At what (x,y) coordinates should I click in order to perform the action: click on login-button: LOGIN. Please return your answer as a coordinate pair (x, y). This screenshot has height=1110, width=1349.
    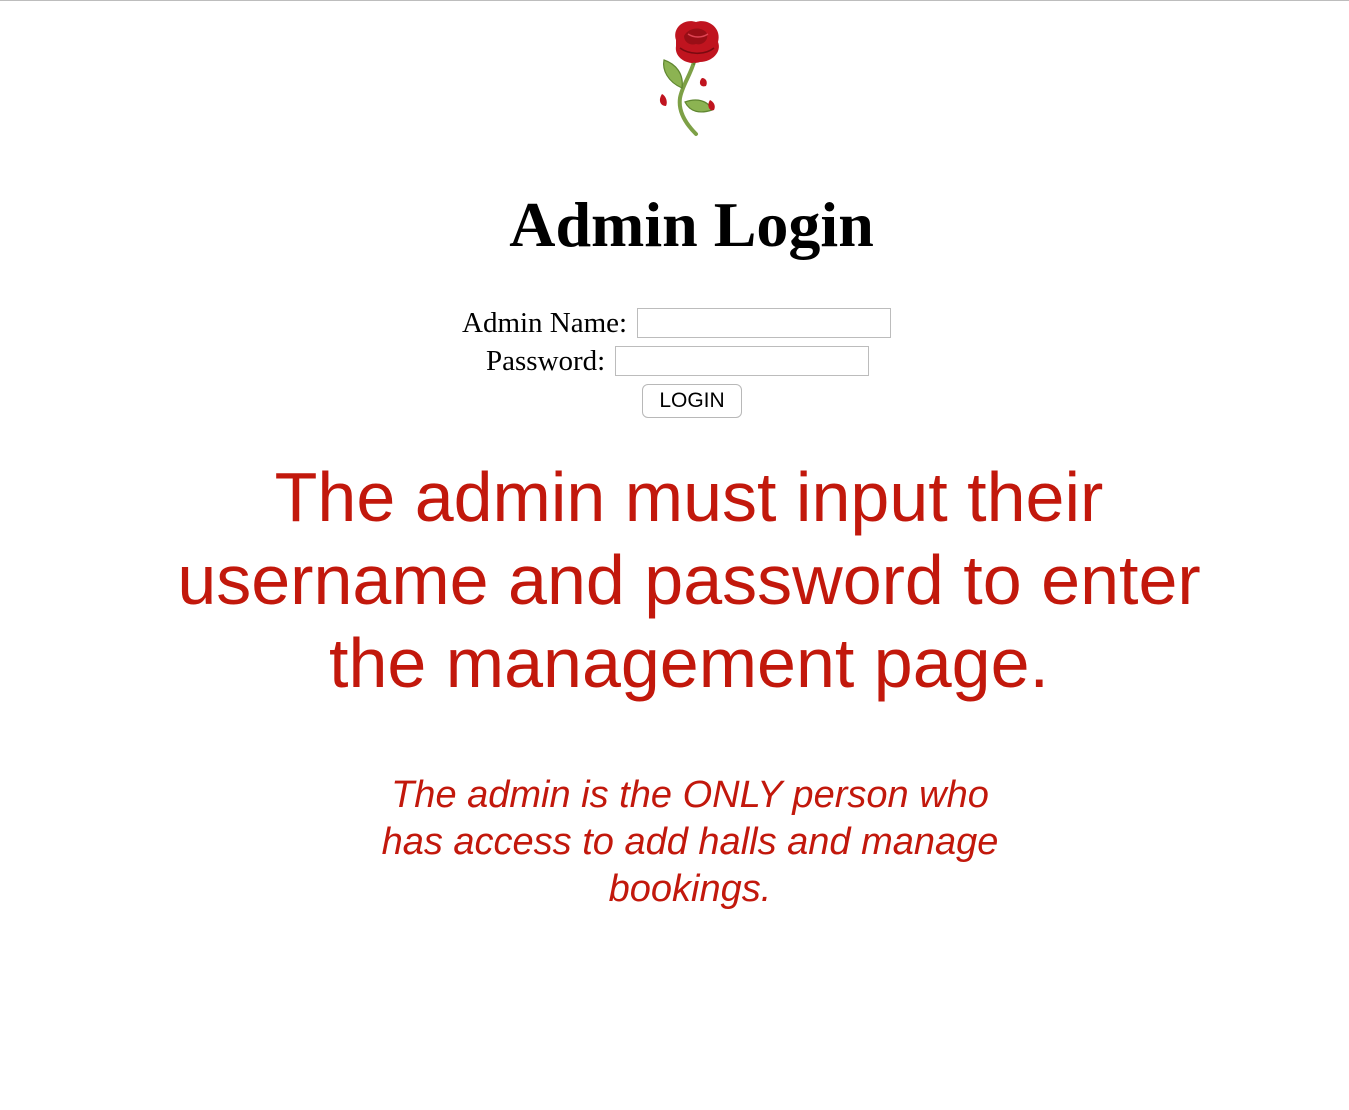
    Looking at the image, I should click on (692, 401).